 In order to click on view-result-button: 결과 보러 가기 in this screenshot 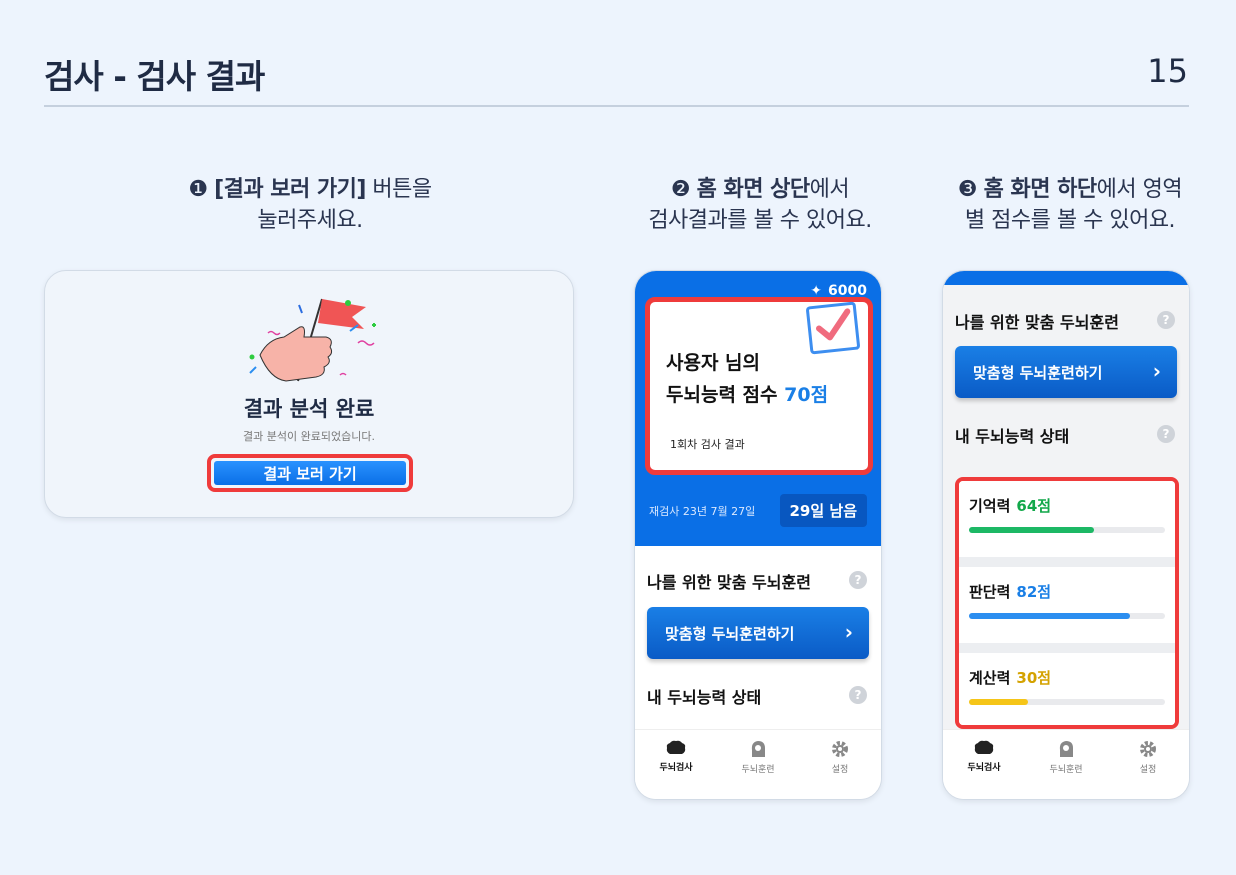, I will do `click(310, 473)`.